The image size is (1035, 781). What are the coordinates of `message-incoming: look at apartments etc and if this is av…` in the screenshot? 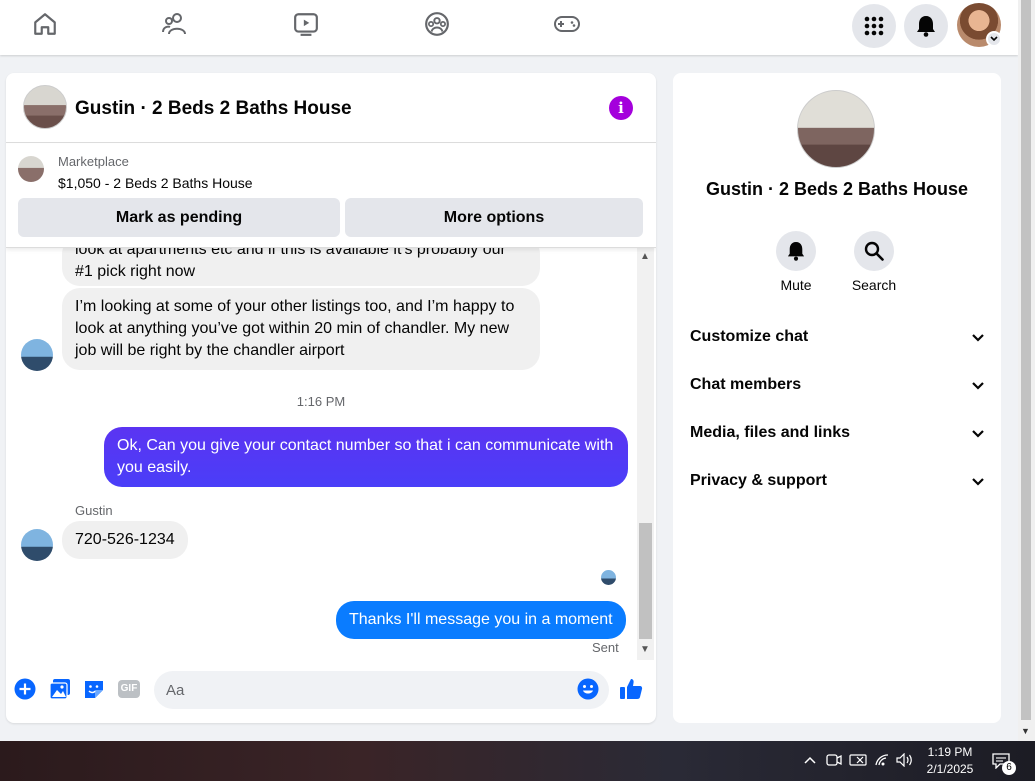 It's located at (301, 267).